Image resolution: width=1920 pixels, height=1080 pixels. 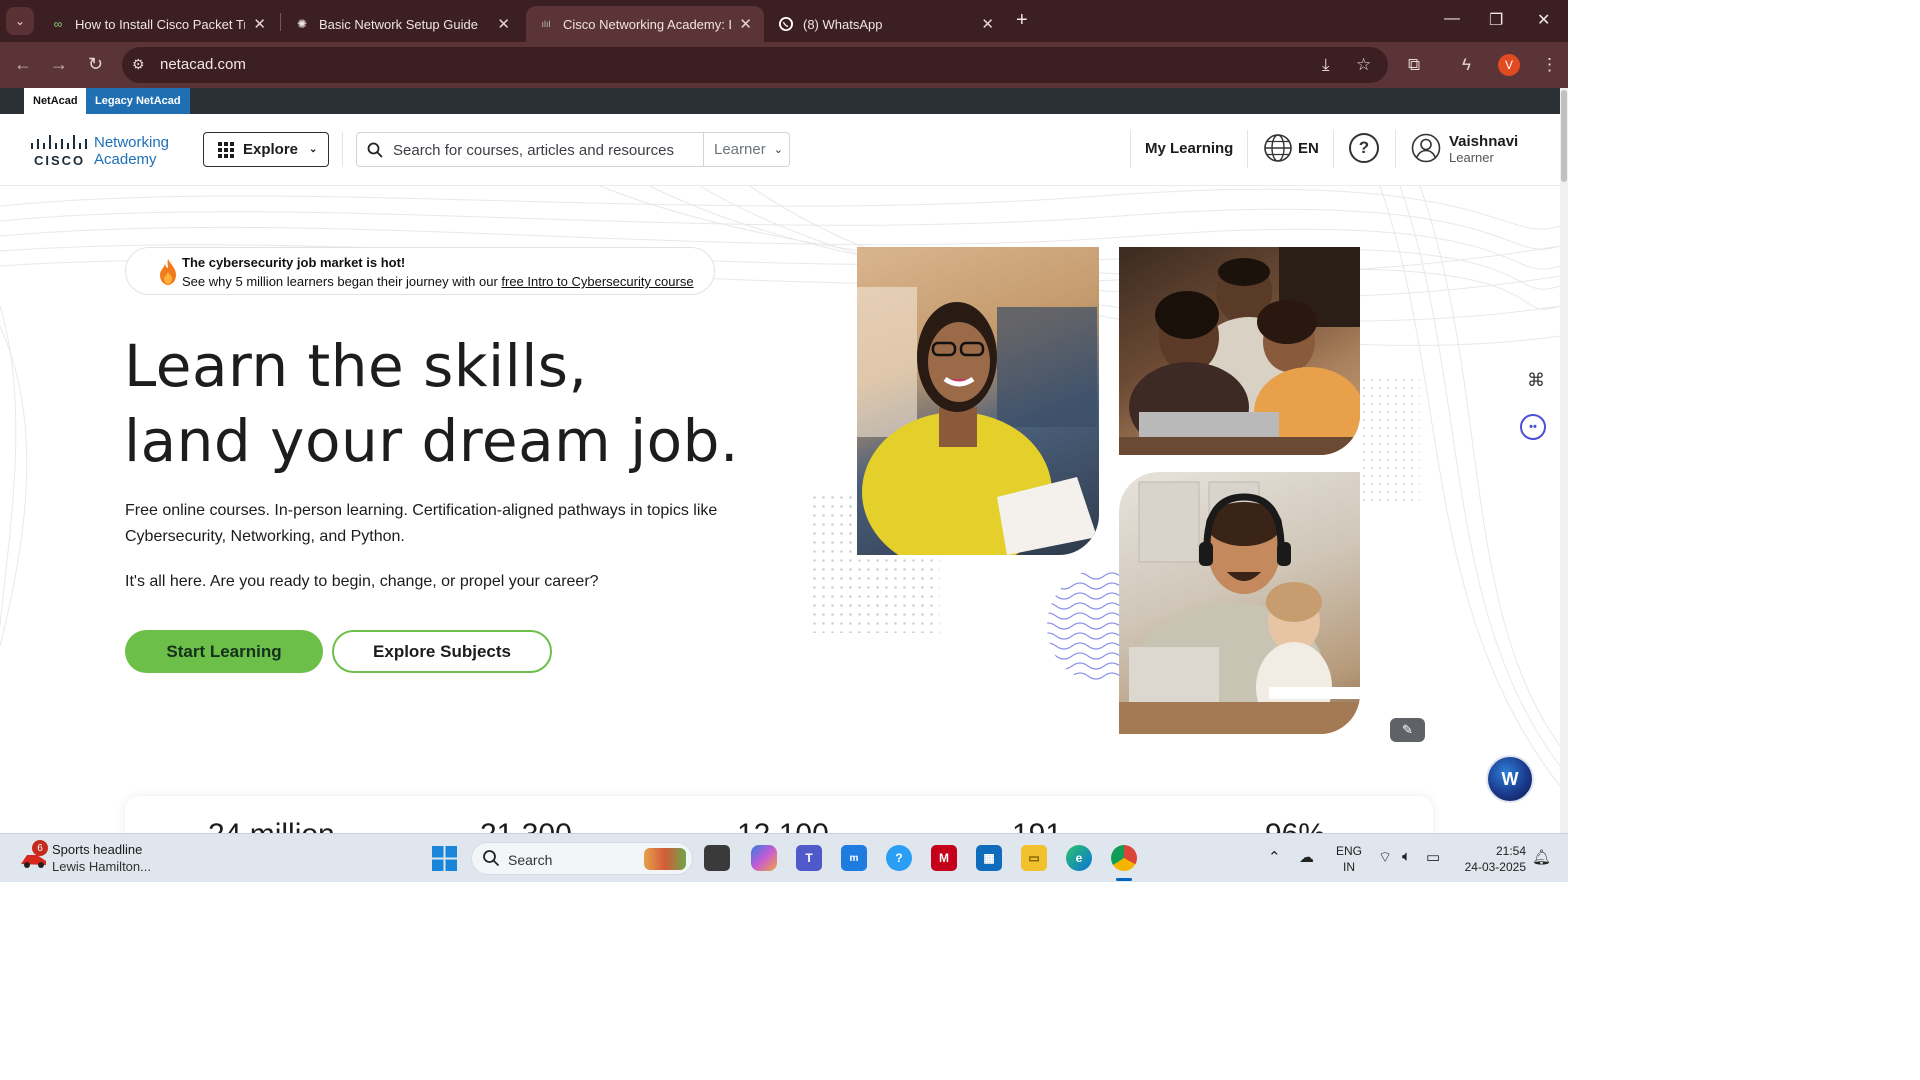 I want to click on role-select-value: Learner, so click(x=740, y=149).